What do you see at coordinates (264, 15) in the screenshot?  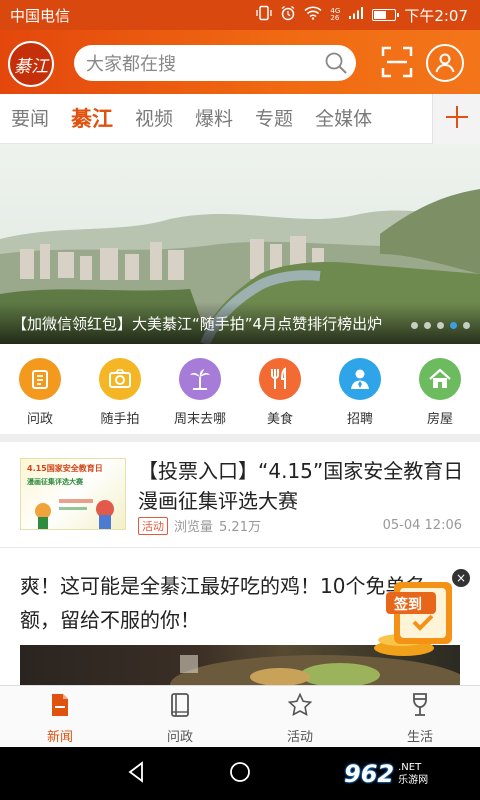 I see `vibrate-icon` at bounding box center [264, 15].